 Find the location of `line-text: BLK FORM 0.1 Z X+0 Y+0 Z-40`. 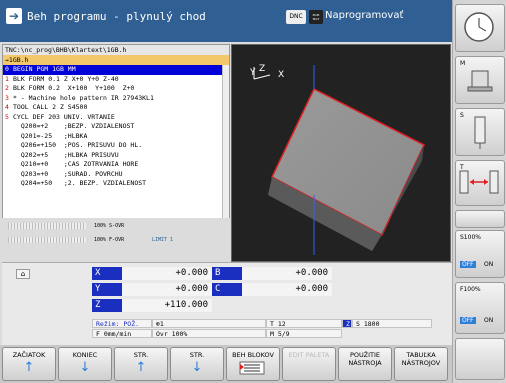

line-text: BLK FORM 0.1 Z X+0 Y+0 Z-40 is located at coordinates (66, 78).